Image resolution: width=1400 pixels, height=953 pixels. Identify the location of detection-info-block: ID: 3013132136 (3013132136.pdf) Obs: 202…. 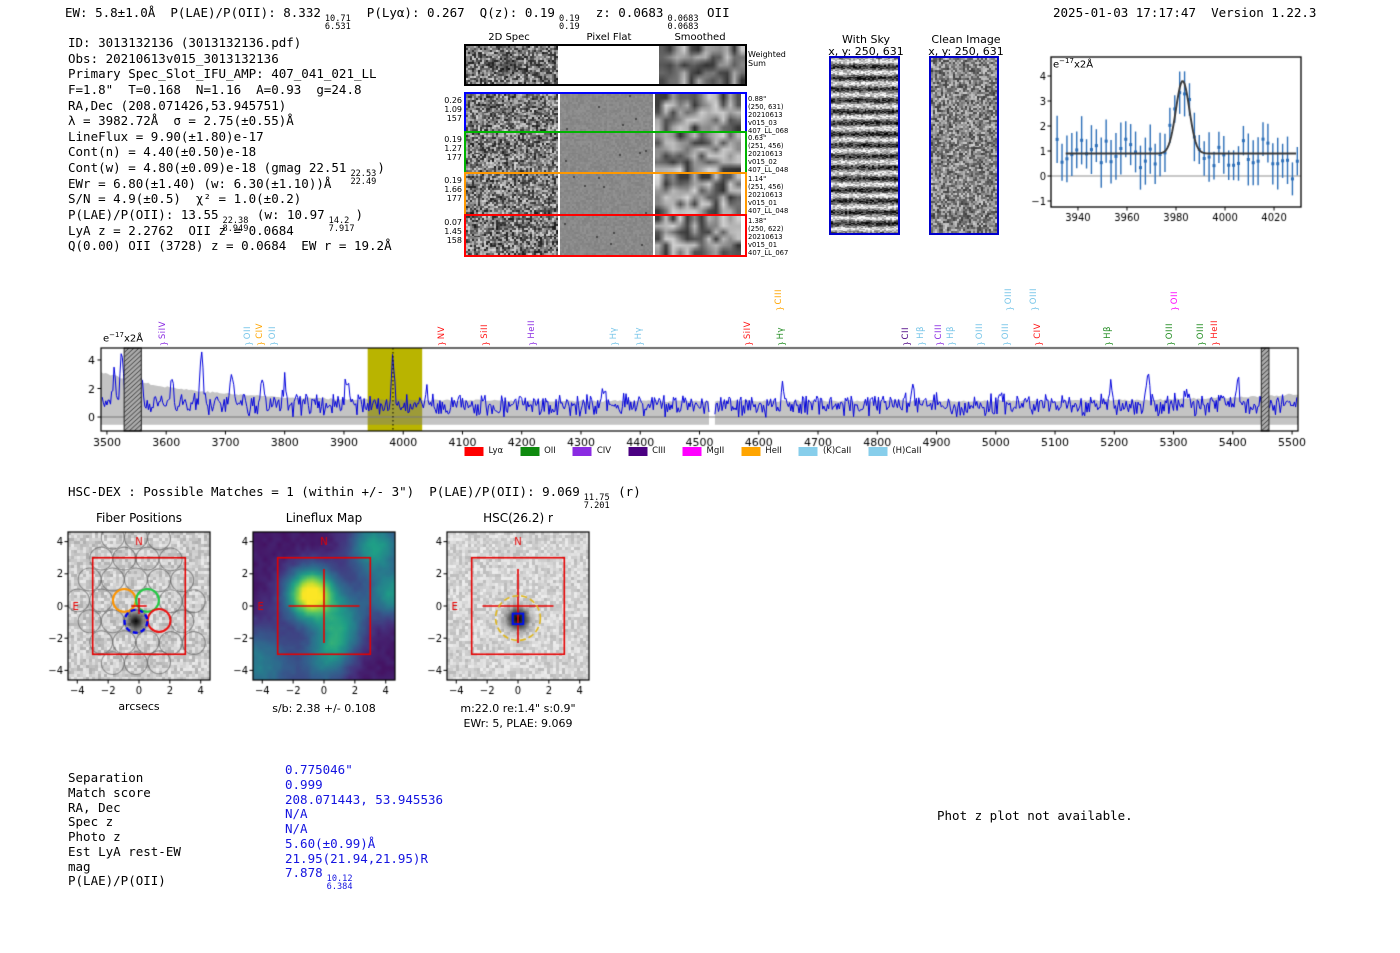
(230, 144).